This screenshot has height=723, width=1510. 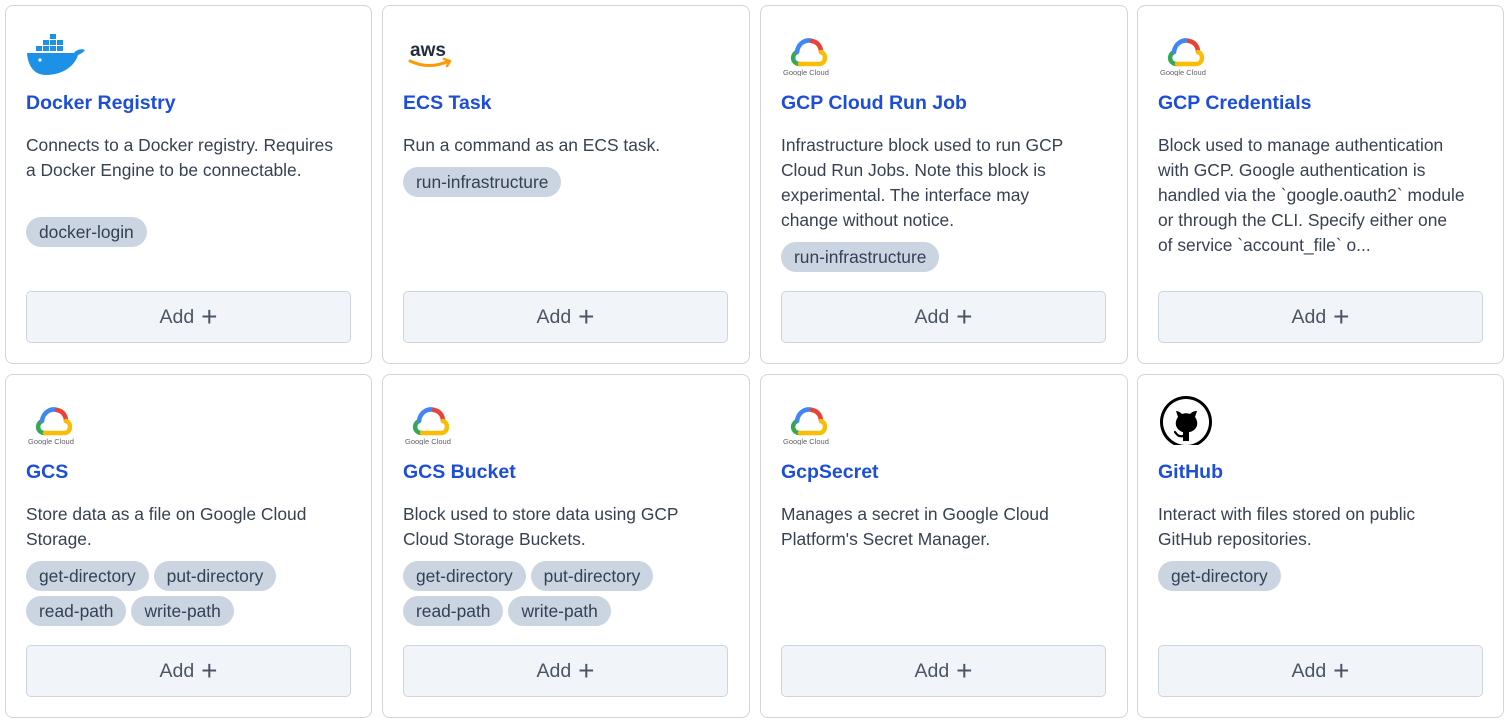 I want to click on github-logo, so click(x=1186, y=420).